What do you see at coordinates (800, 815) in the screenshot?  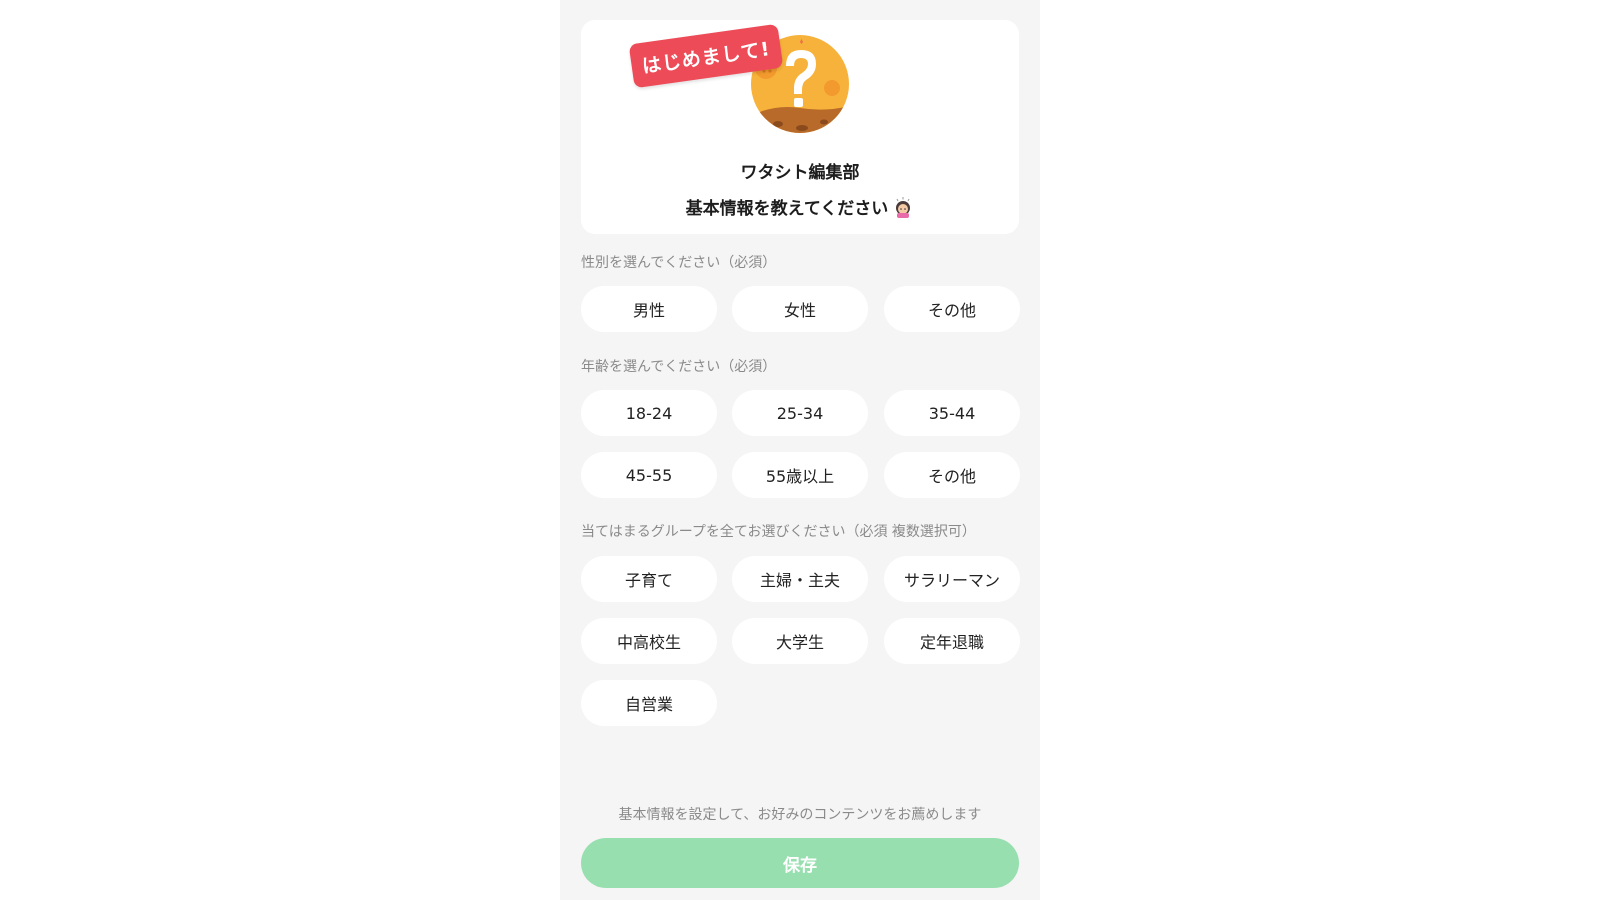 I see `recommendation-note: 基本情報を設定して、お好みのコンテンツをお薦めします` at bounding box center [800, 815].